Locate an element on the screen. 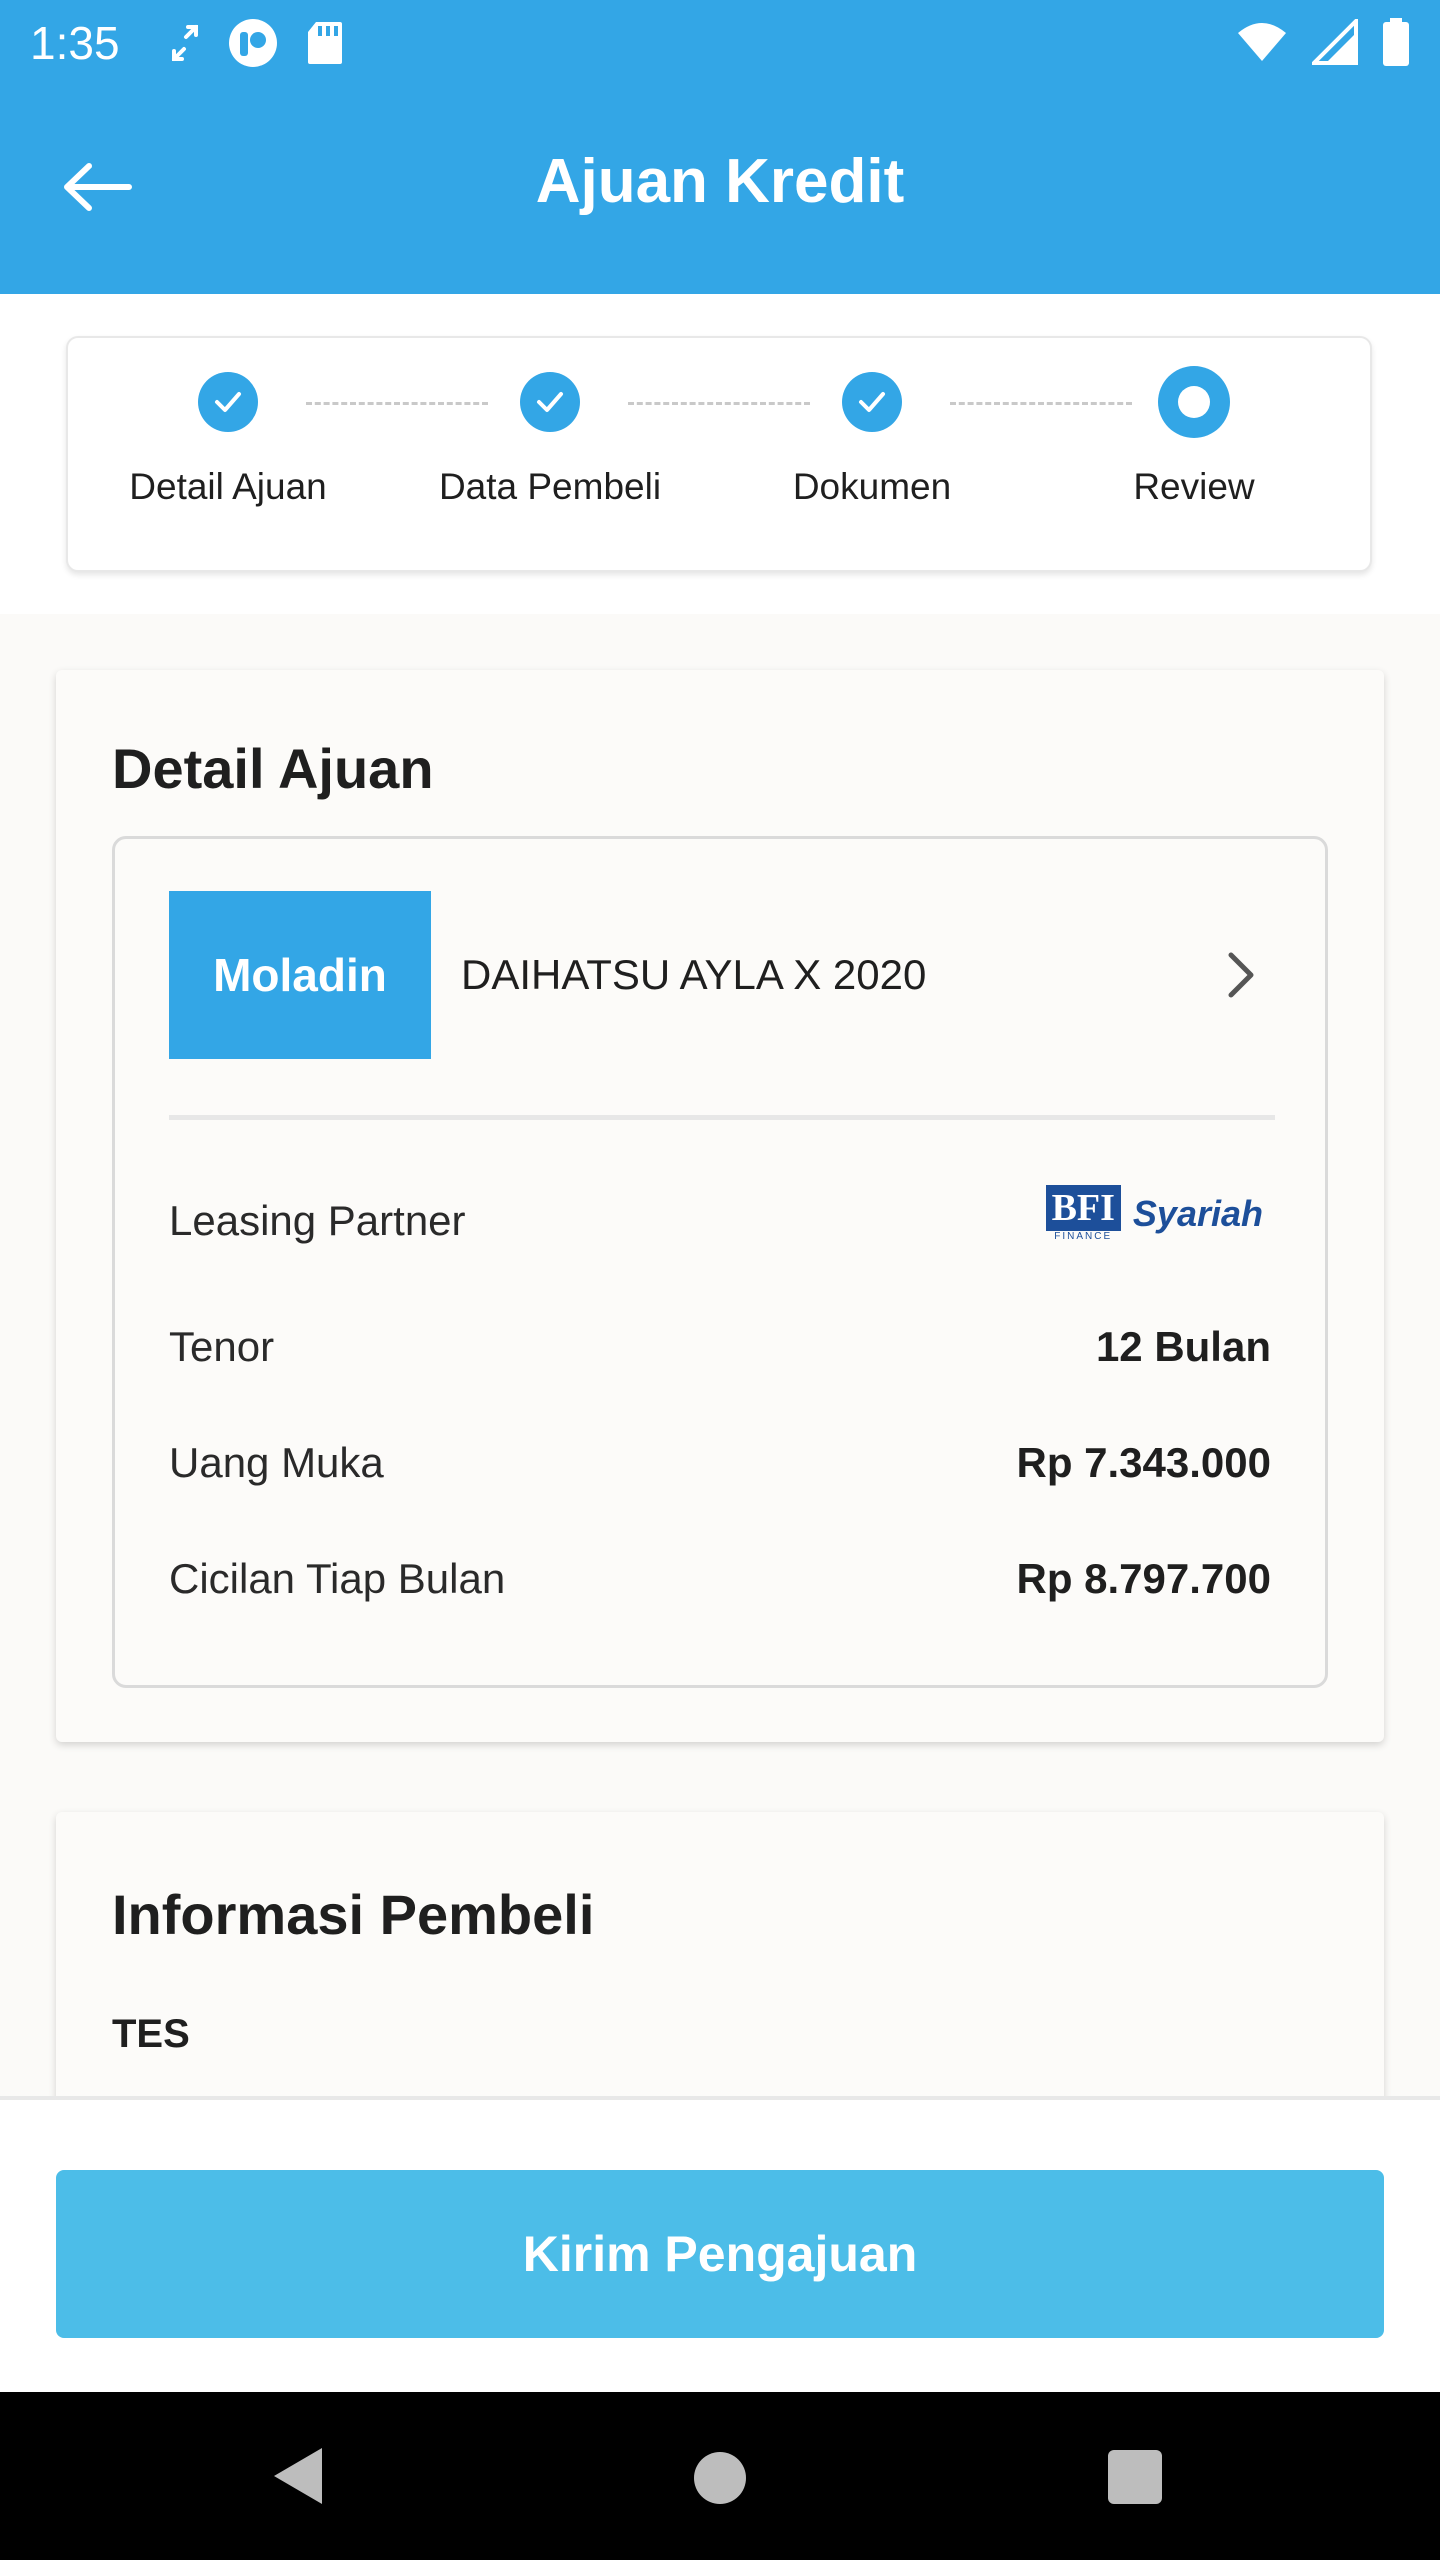 The image size is (1440, 2560). bfi-syariah-logo: BFI FINANCE Syariah is located at coordinates (1154, 1213).